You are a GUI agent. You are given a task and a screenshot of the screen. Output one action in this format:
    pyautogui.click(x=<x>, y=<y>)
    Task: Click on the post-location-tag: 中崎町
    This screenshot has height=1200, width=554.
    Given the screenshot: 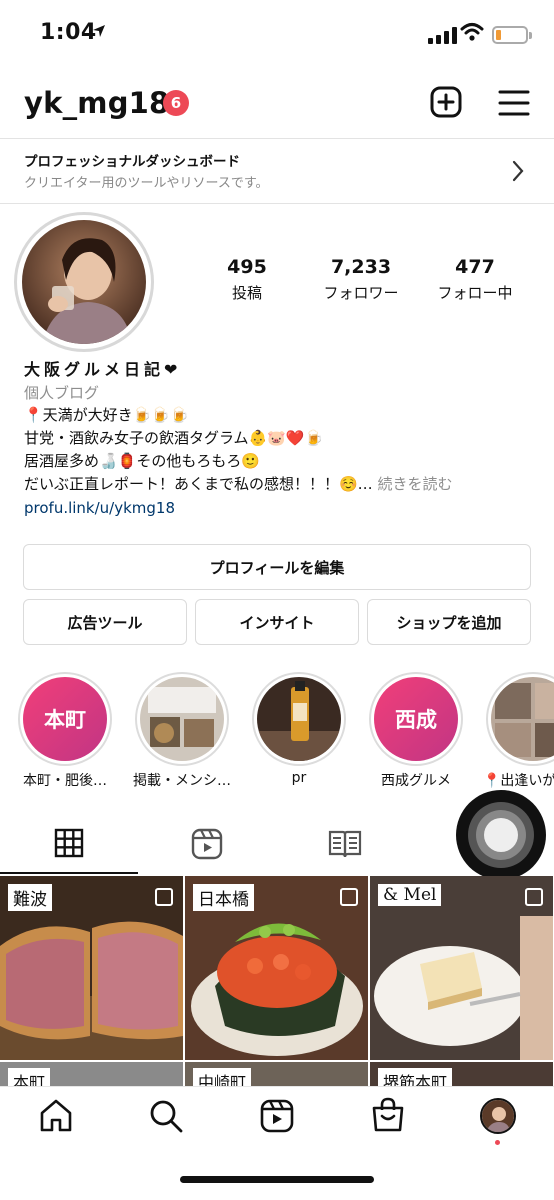 What is the action you would take?
    pyautogui.click(x=222, y=1077)
    